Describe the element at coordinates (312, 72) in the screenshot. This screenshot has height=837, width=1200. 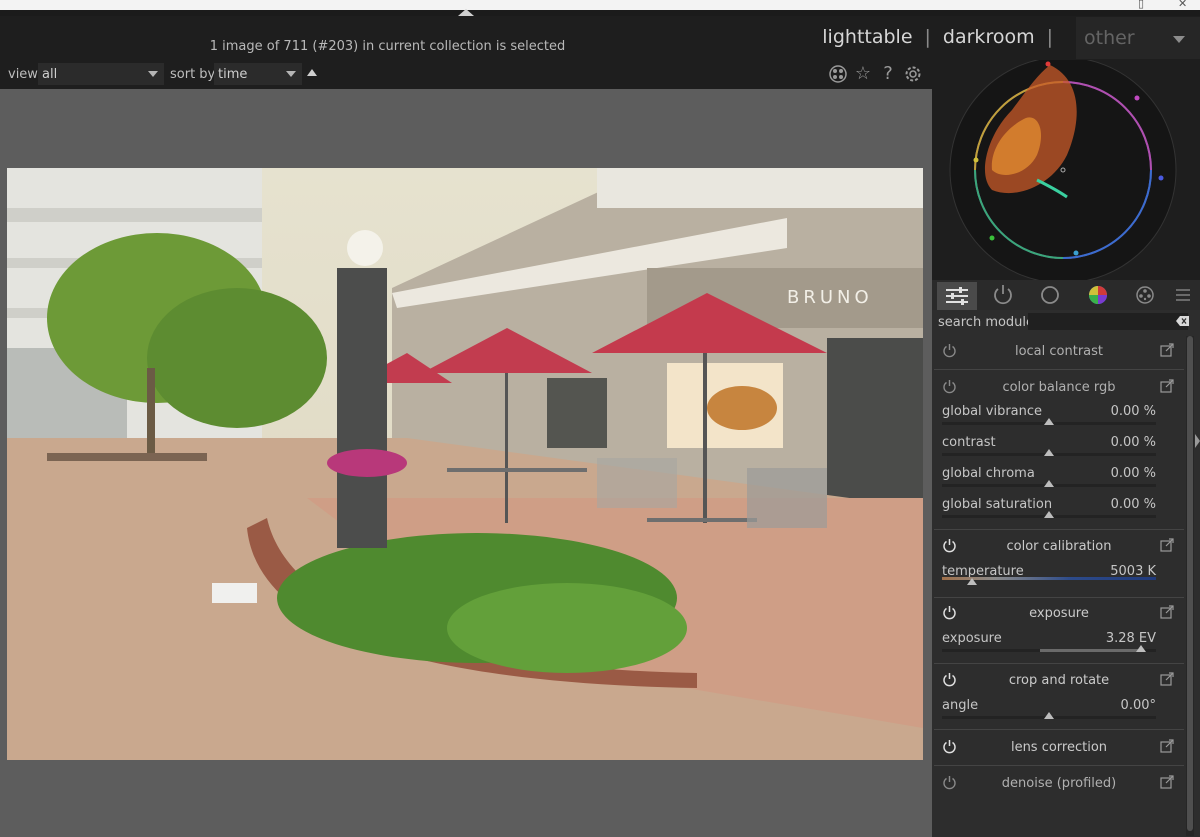
I see `sort-order-toggle` at that location.